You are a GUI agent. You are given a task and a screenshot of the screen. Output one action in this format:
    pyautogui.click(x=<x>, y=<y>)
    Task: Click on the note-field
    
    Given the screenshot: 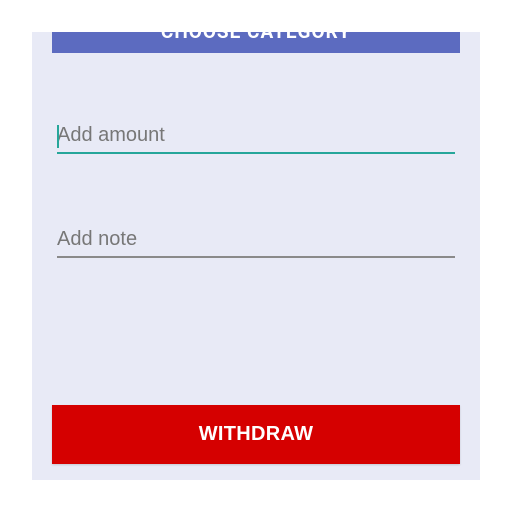 What is the action you would take?
    pyautogui.click(x=256, y=240)
    